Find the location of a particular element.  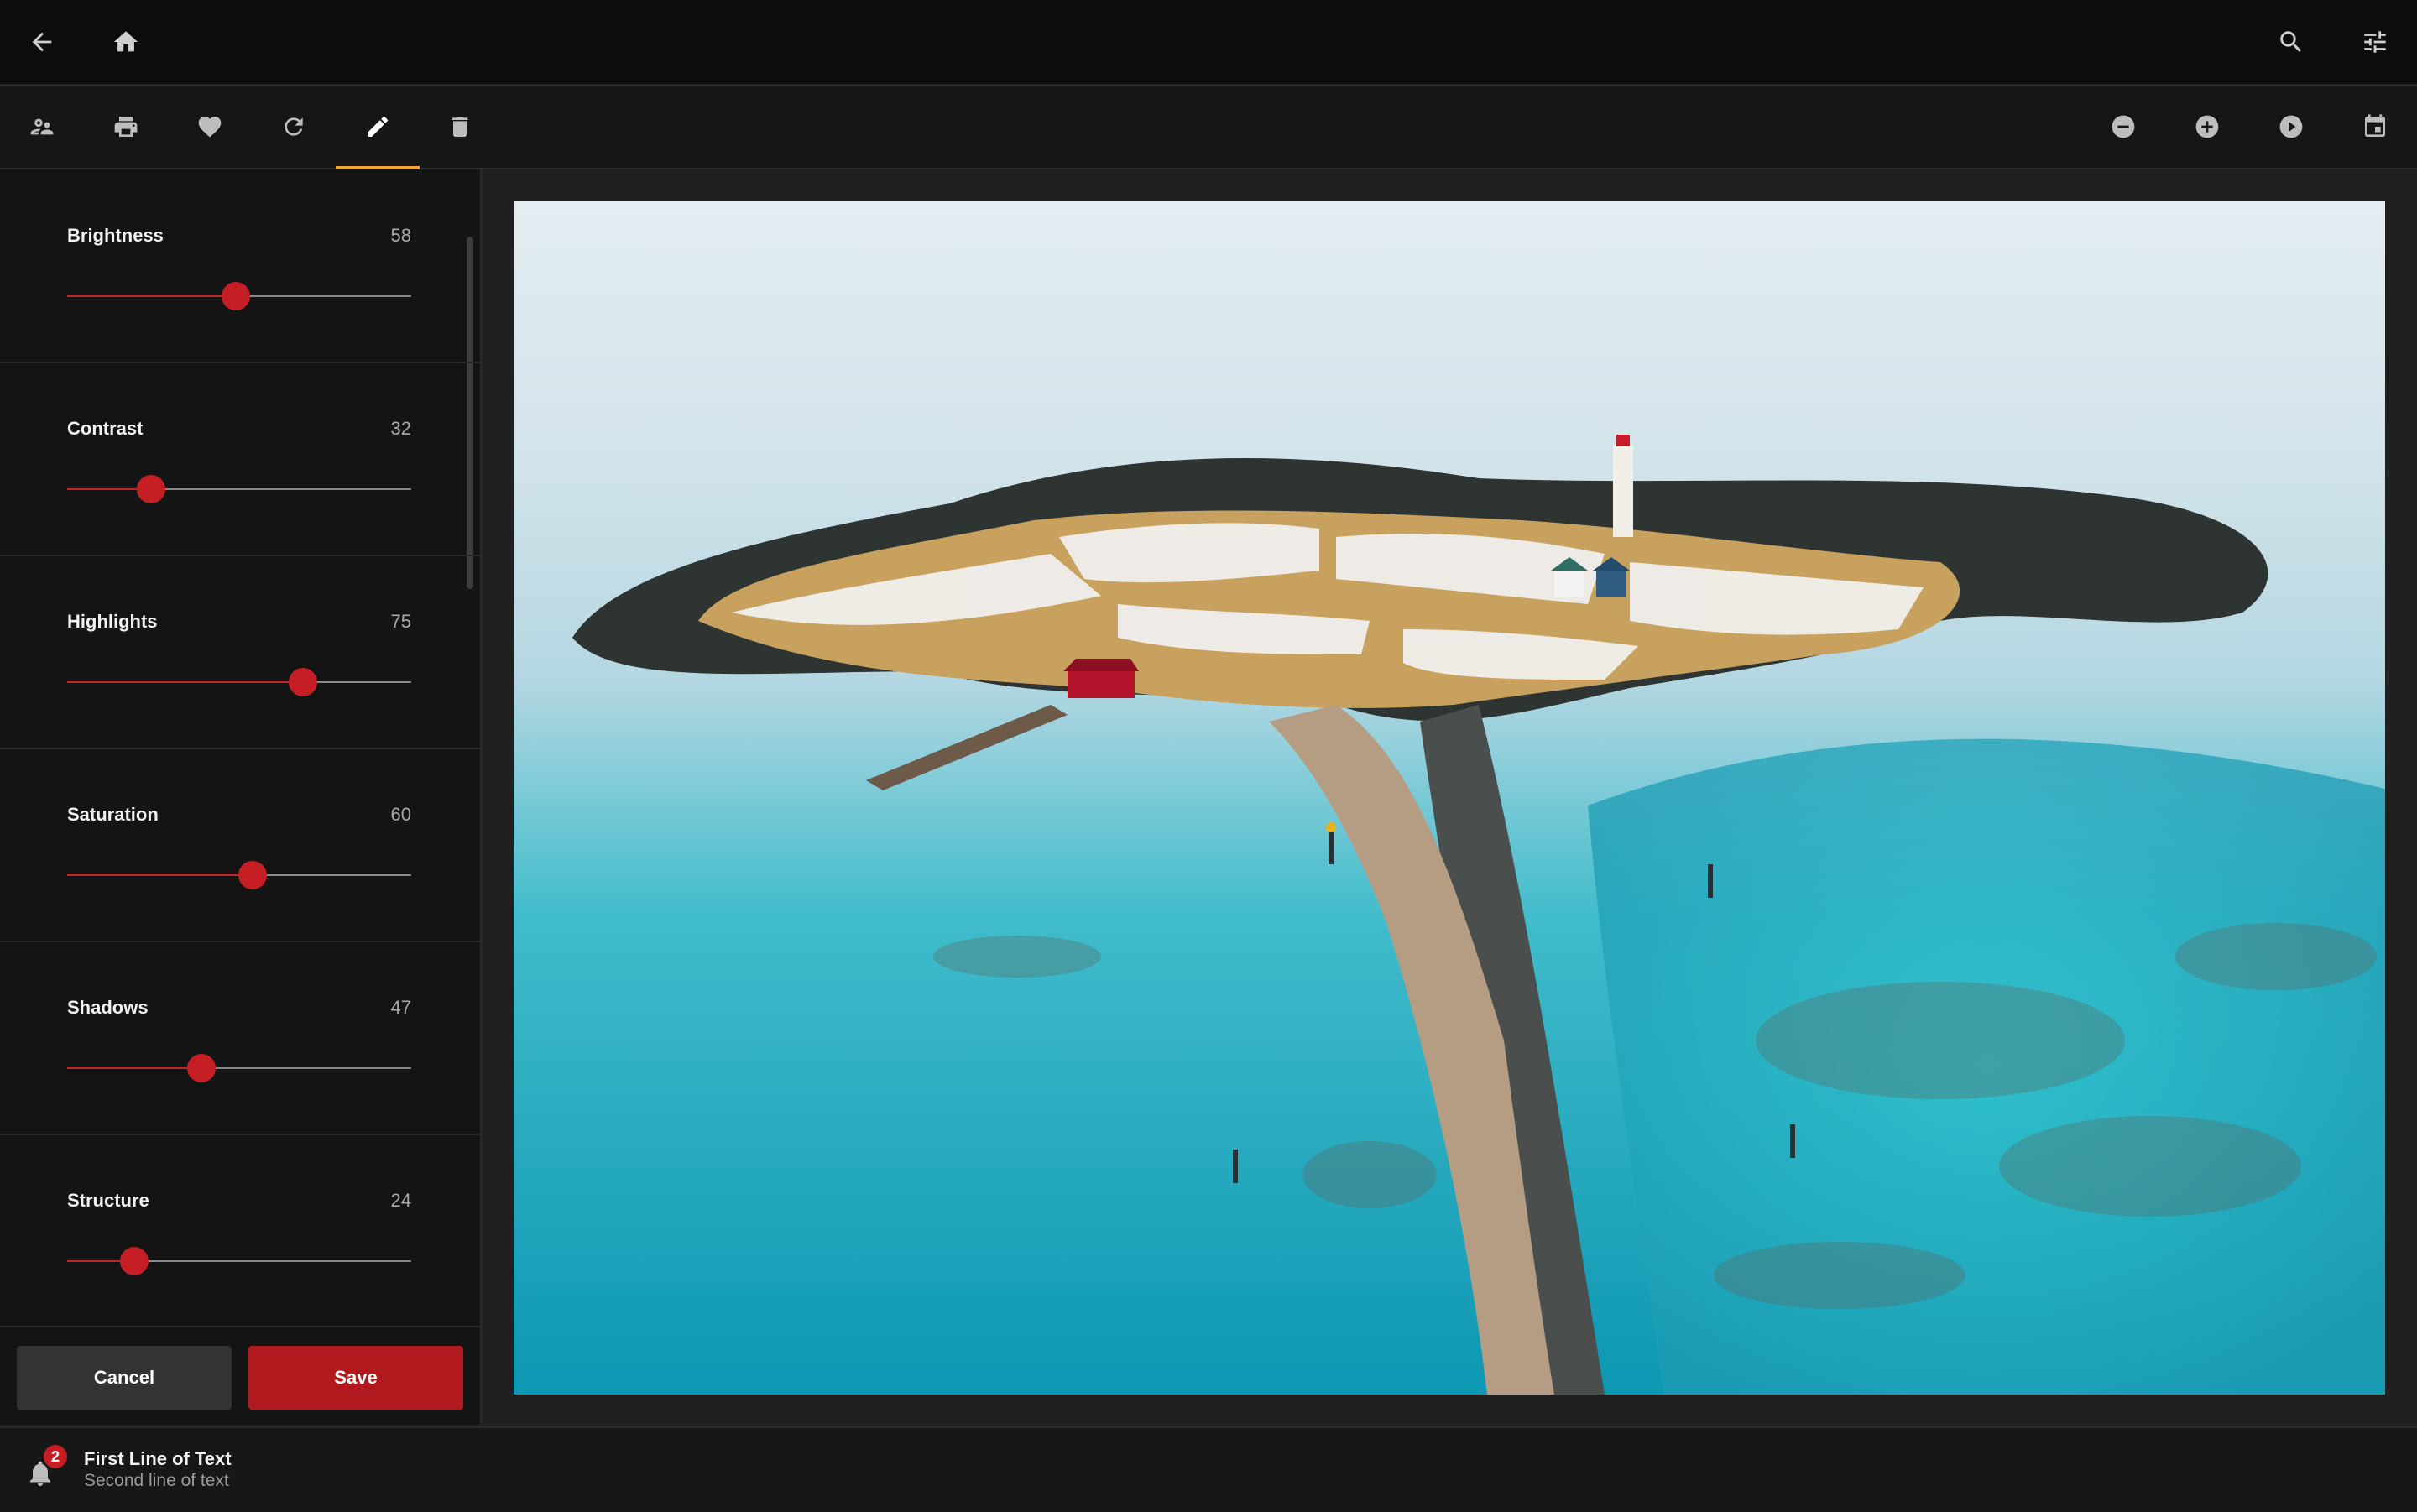

people-button is located at coordinates (42, 127).